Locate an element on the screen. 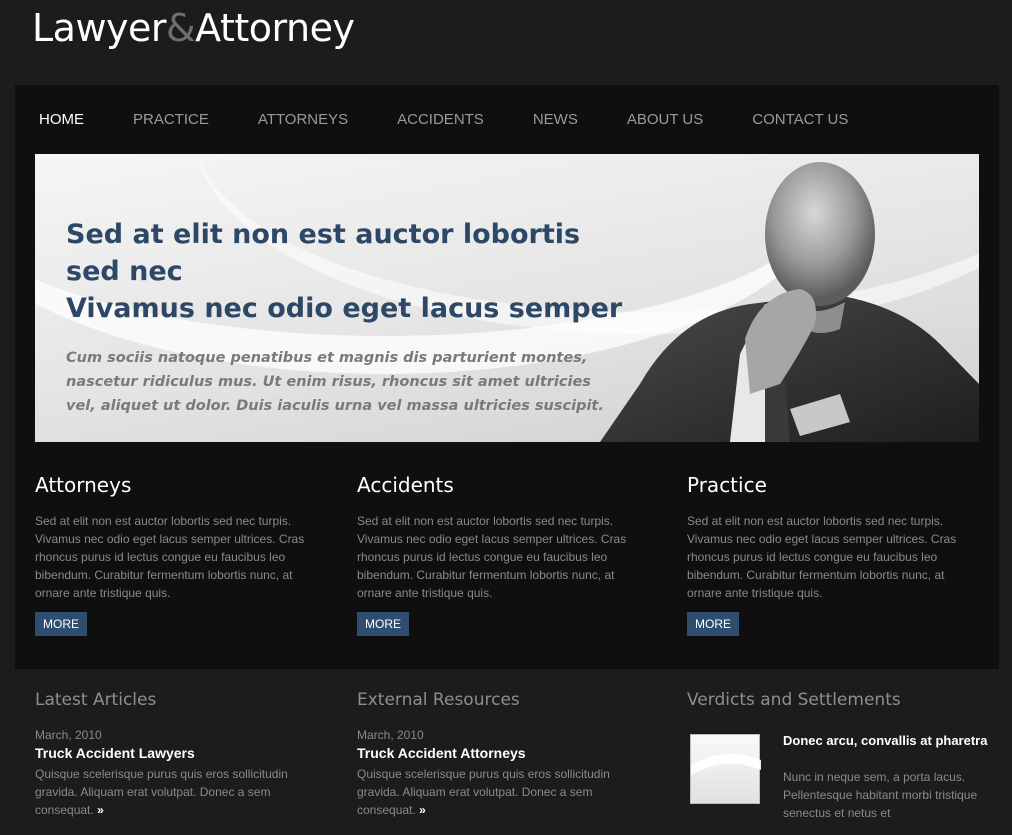 The width and height of the screenshot is (1012, 835). nav-accidents: ACCIDENTS is located at coordinates (440, 121).